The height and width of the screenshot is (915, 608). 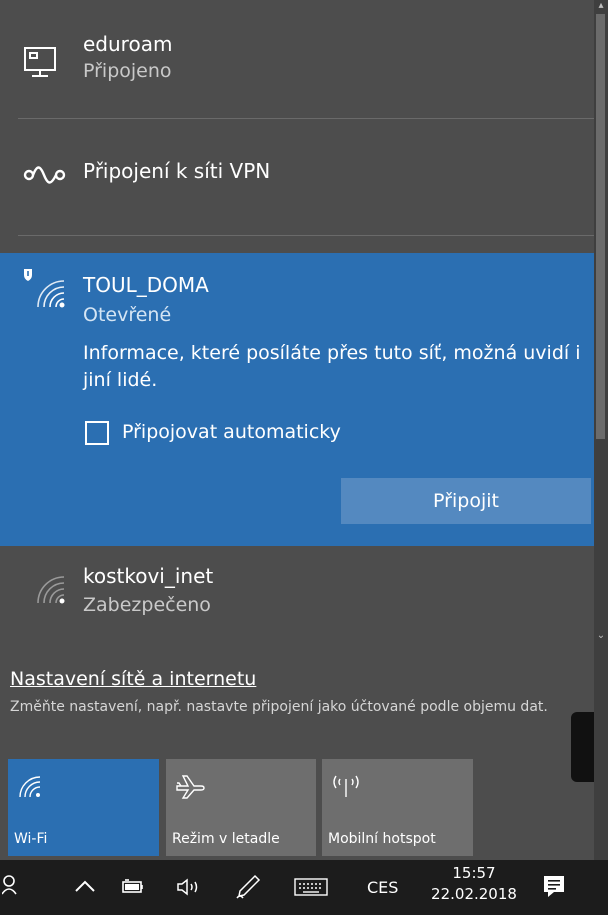 What do you see at coordinates (346, 786) in the screenshot?
I see `hotspot-icon` at bounding box center [346, 786].